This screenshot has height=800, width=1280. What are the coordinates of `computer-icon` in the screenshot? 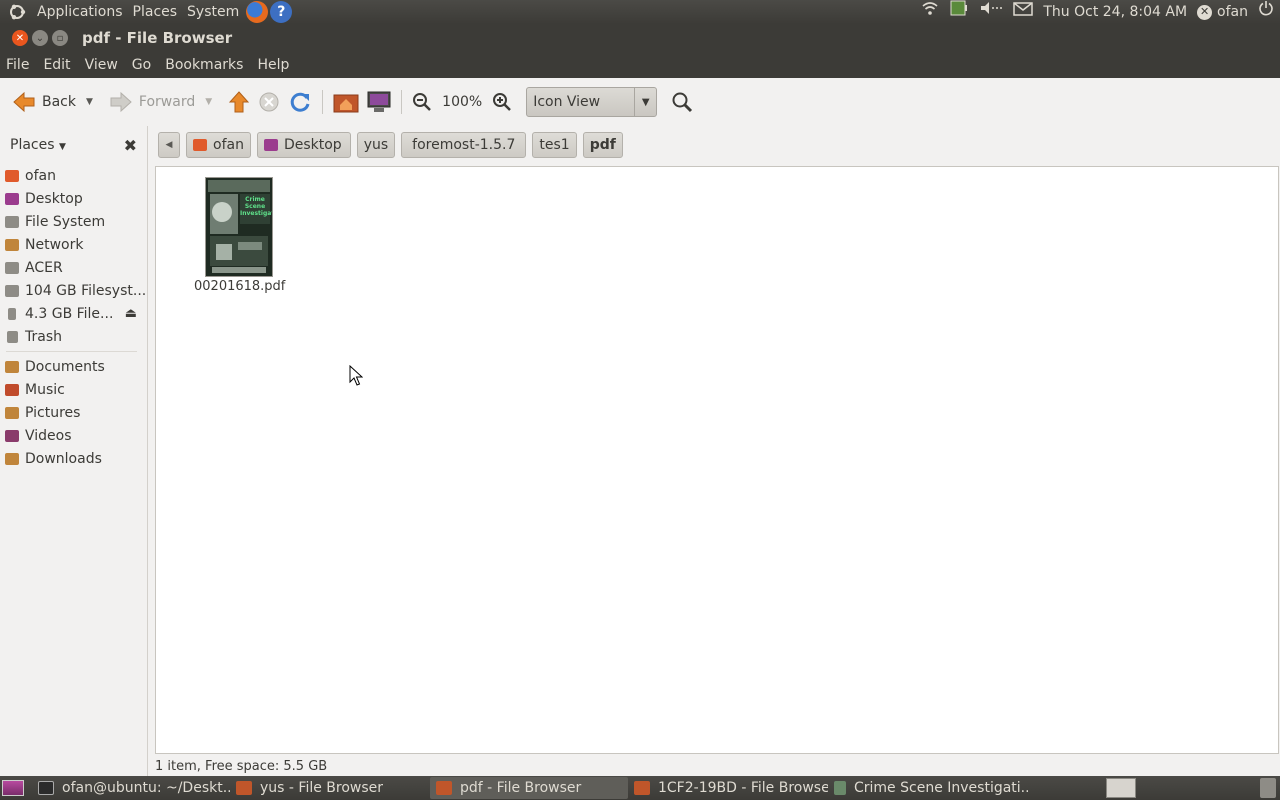 It's located at (379, 101).